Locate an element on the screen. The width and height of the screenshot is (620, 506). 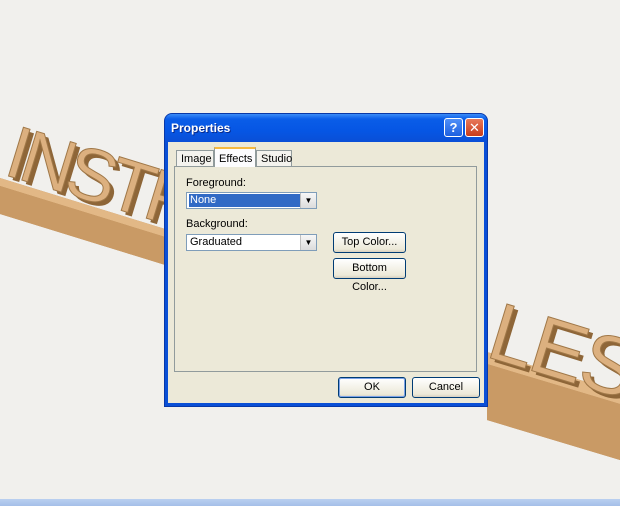
title-bar: Properties ? ✕ is located at coordinates (326, 128).